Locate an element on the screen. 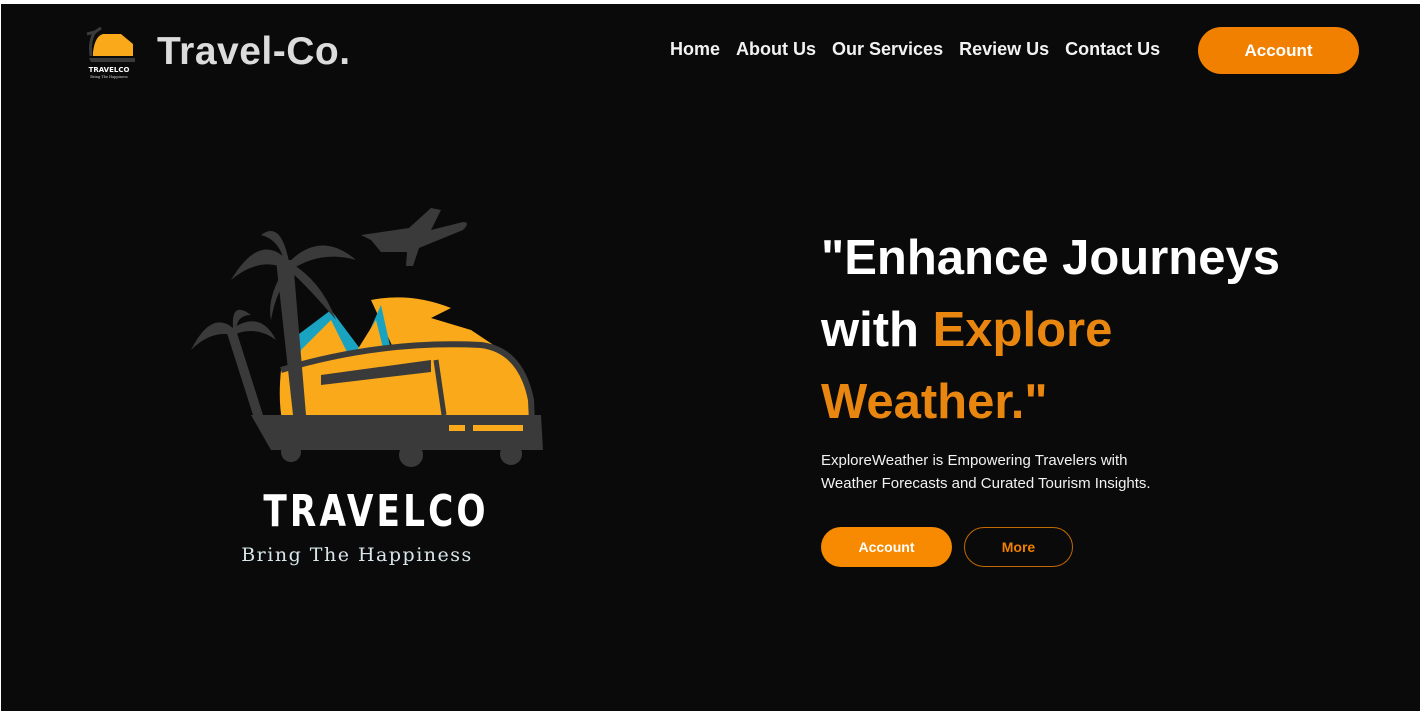 This screenshot has width=1420, height=718. headline-with: with is located at coordinates (877, 330).